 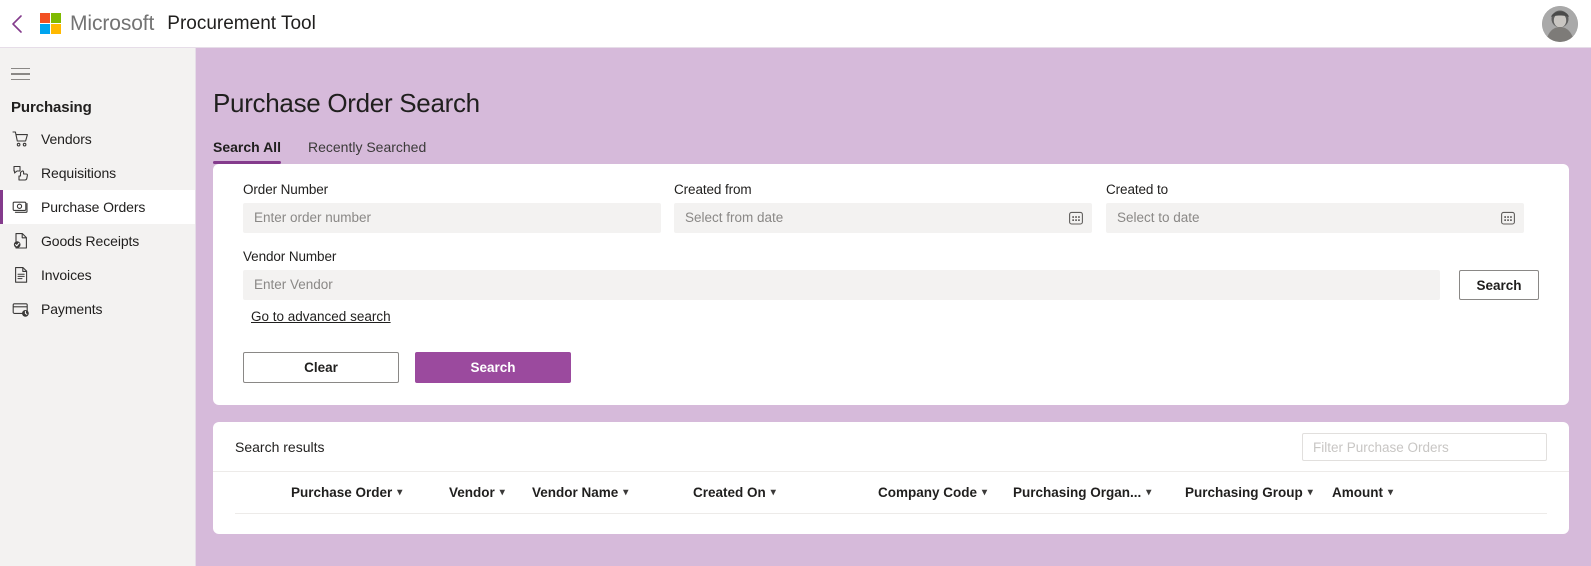 What do you see at coordinates (66, 139) in the screenshot?
I see `sidebar-item-label: Vendors` at bounding box center [66, 139].